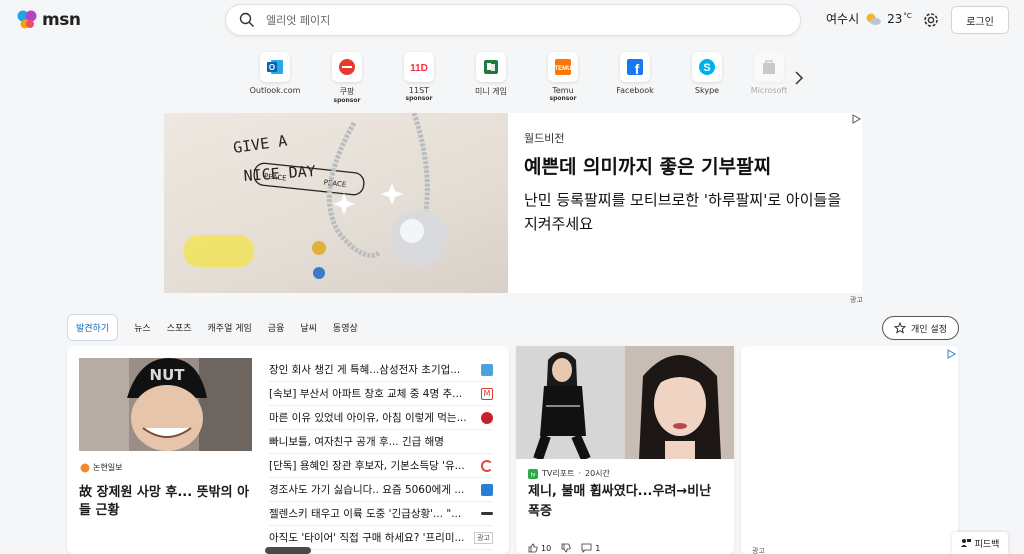 The image size is (1024, 554). I want to click on skype-icon: S, so click(707, 67).